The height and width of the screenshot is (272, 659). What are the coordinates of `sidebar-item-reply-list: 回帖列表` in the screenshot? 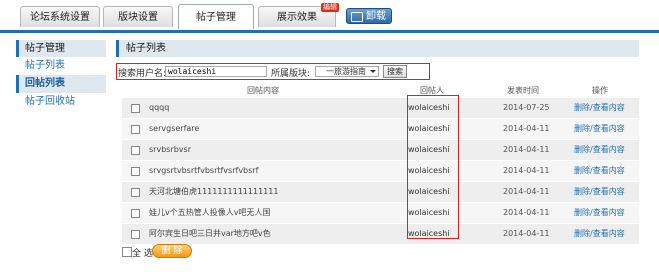 It's located at (61, 84).